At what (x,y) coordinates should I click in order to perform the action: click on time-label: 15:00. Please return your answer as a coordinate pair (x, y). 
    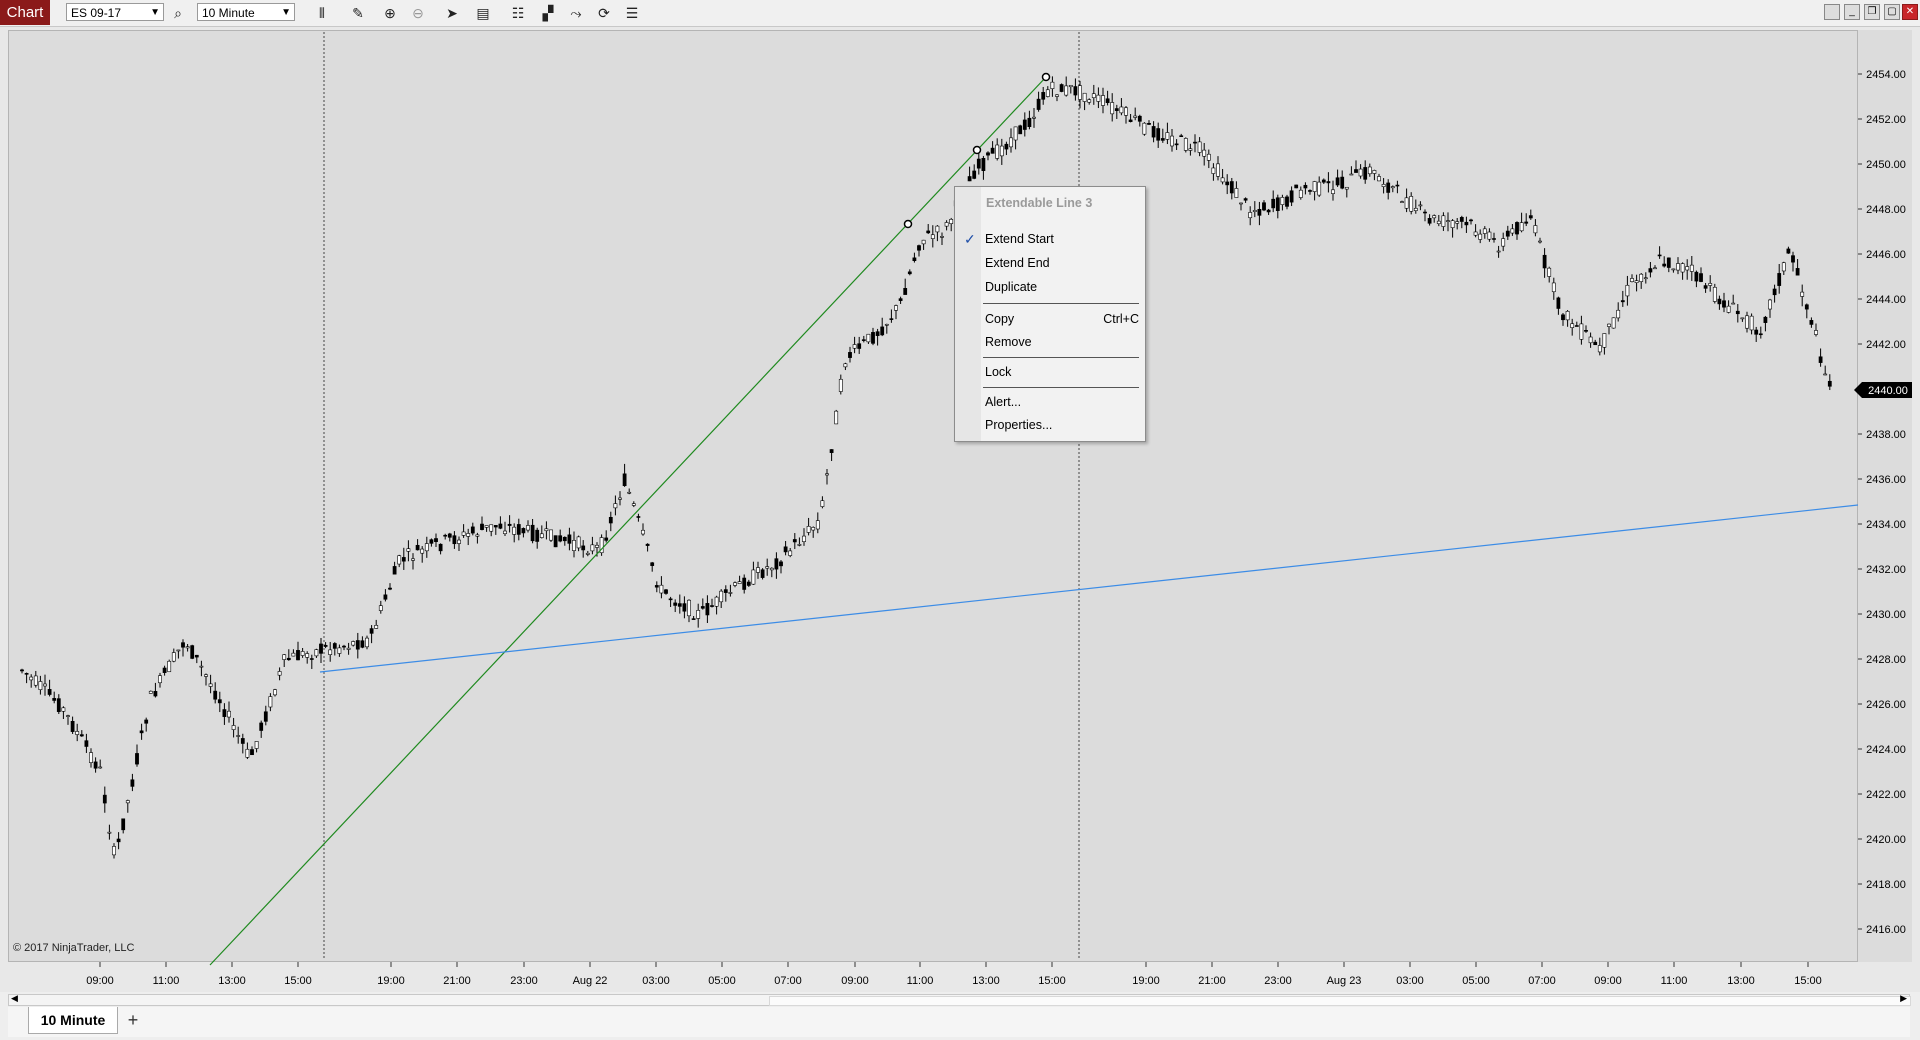
    Looking at the image, I should click on (298, 981).